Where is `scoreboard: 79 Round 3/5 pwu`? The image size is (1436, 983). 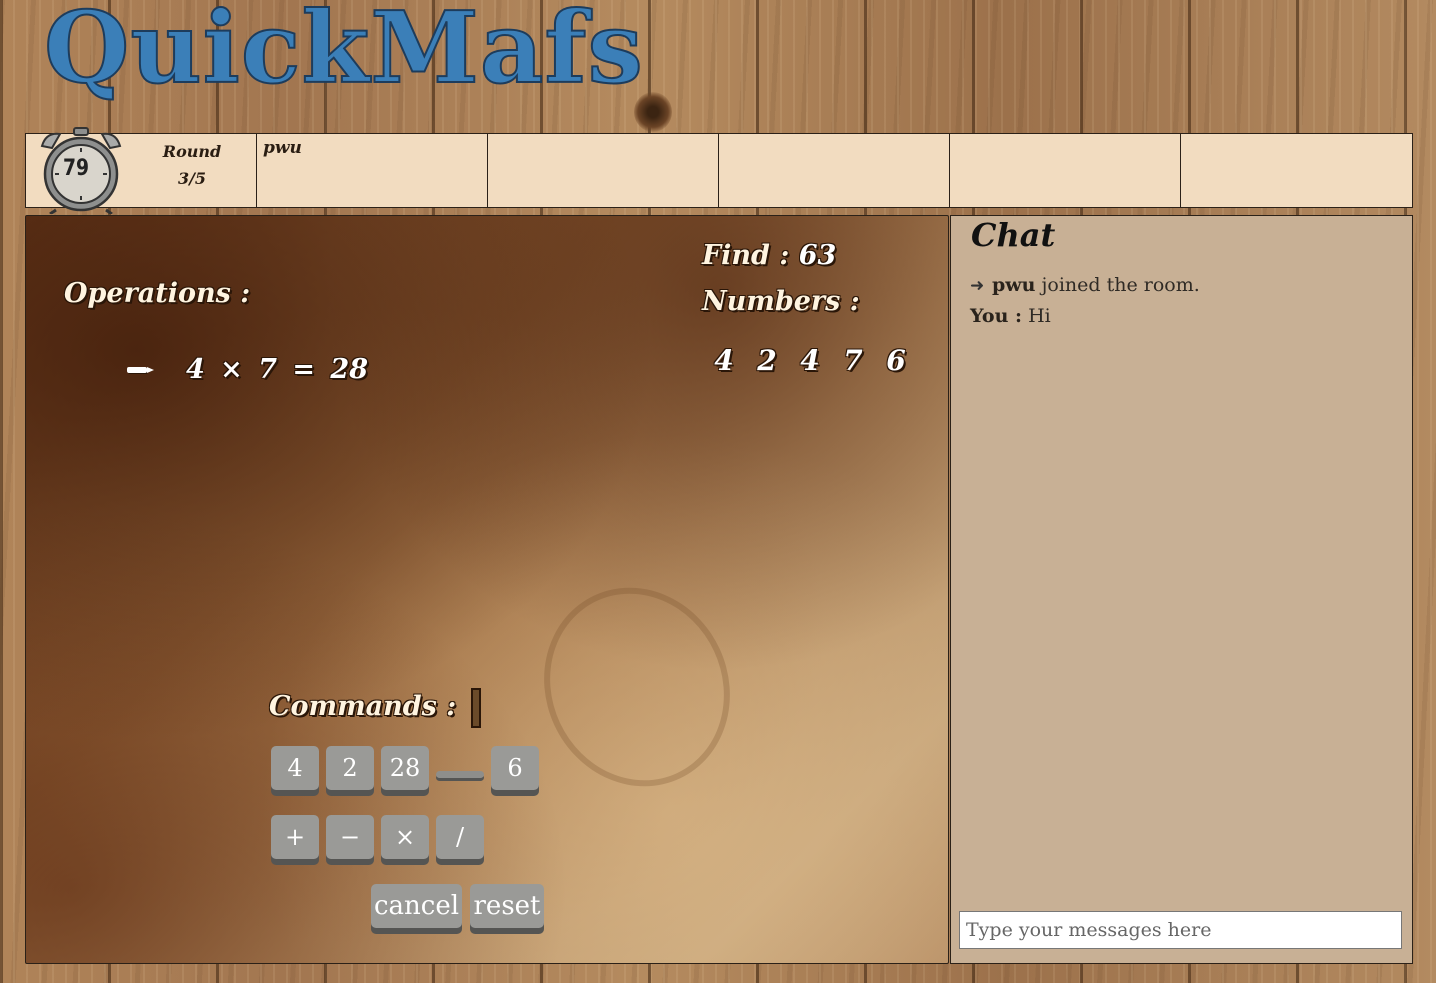
scoreboard: 79 Round 3/5 pwu is located at coordinates (719, 170).